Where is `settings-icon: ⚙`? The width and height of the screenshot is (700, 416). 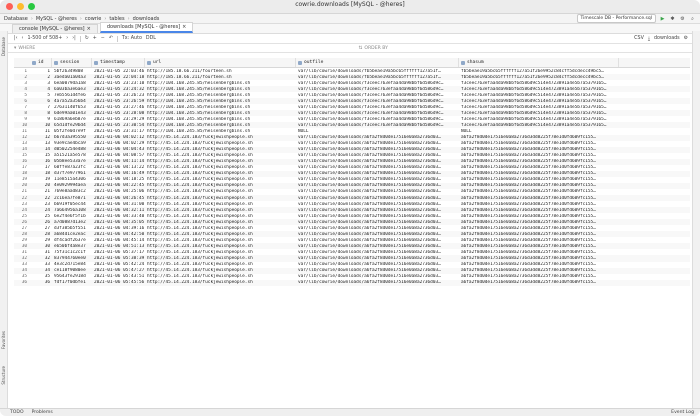 settings-icon: ⚙ is located at coordinates (682, 18).